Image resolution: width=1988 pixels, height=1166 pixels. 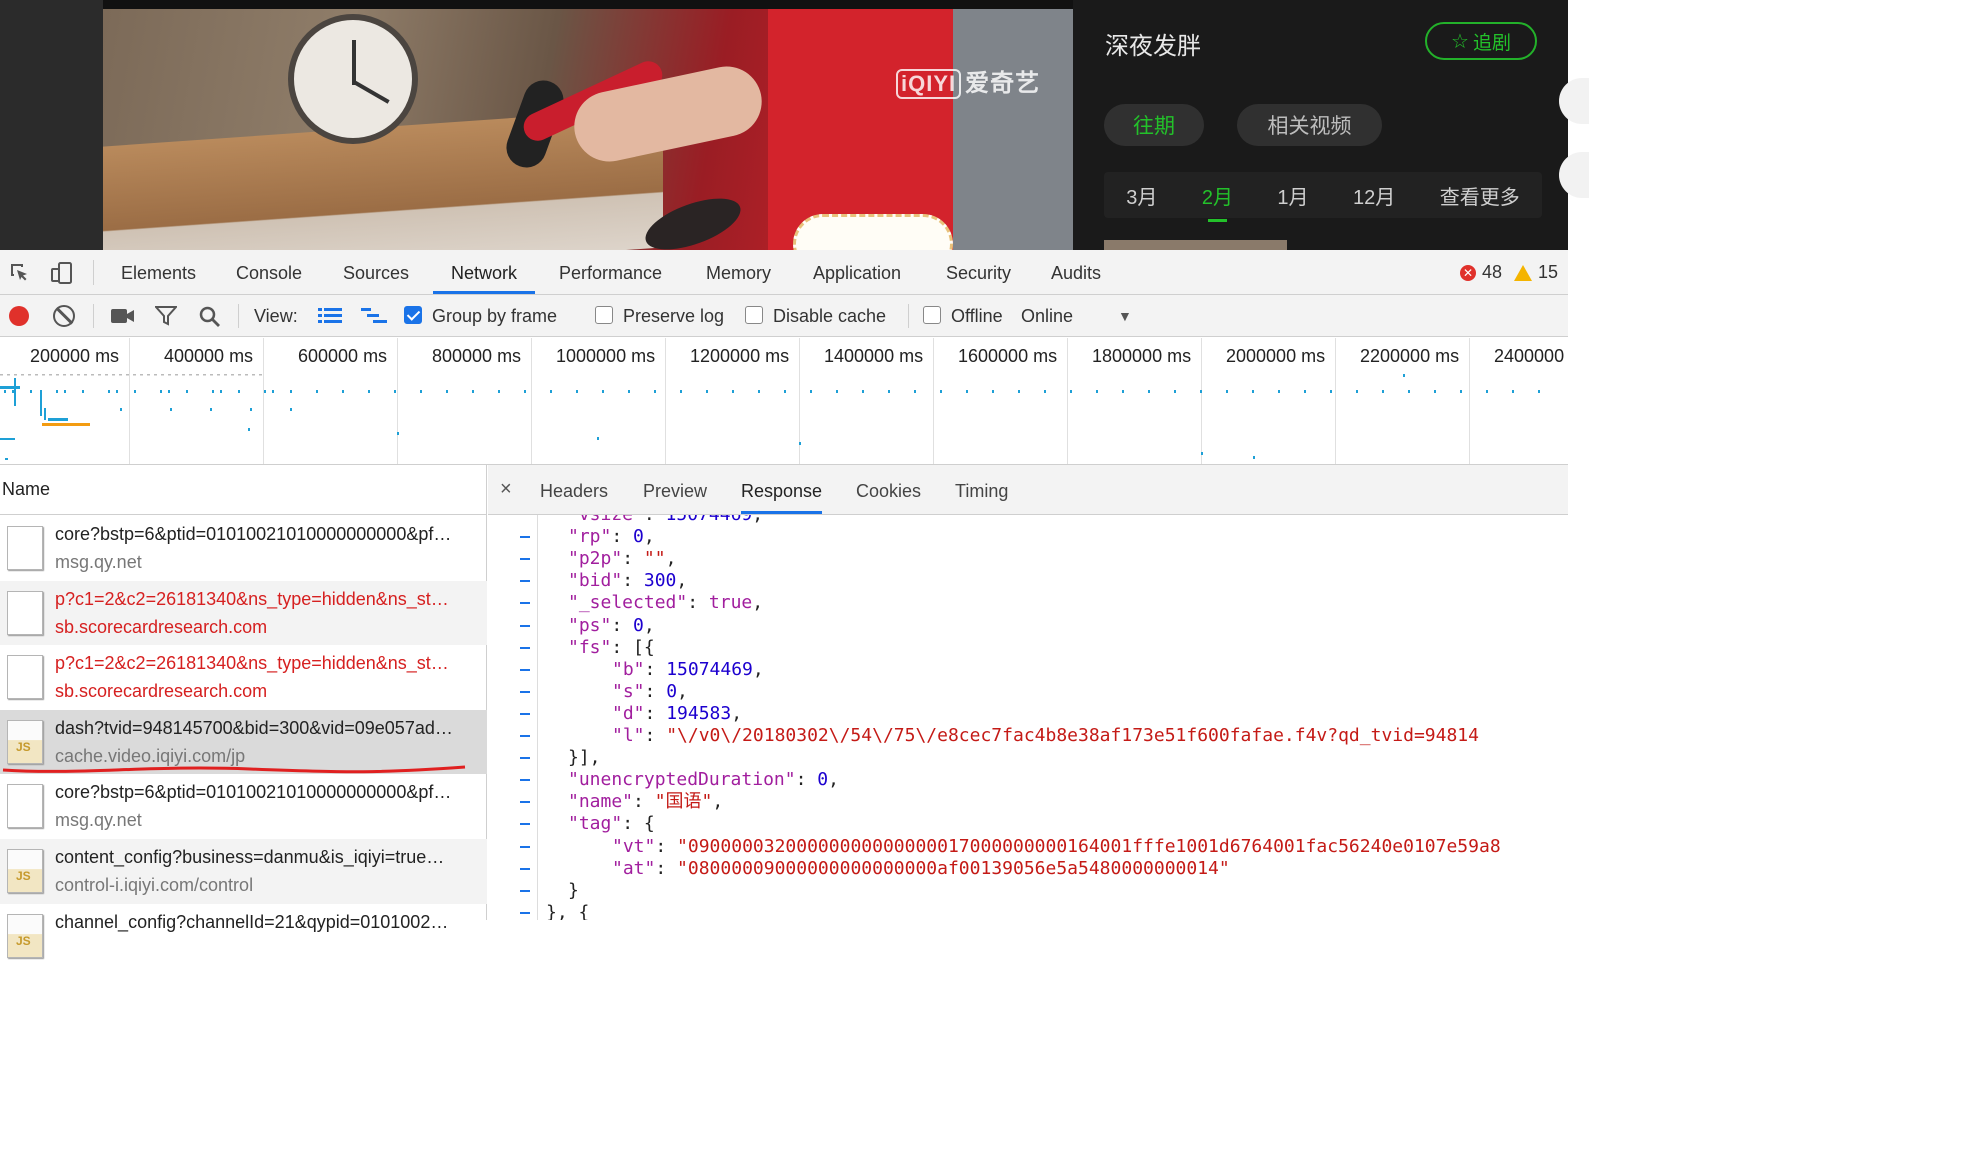 What do you see at coordinates (611, 824) in the screenshot?
I see `response-line: "tag": {` at bounding box center [611, 824].